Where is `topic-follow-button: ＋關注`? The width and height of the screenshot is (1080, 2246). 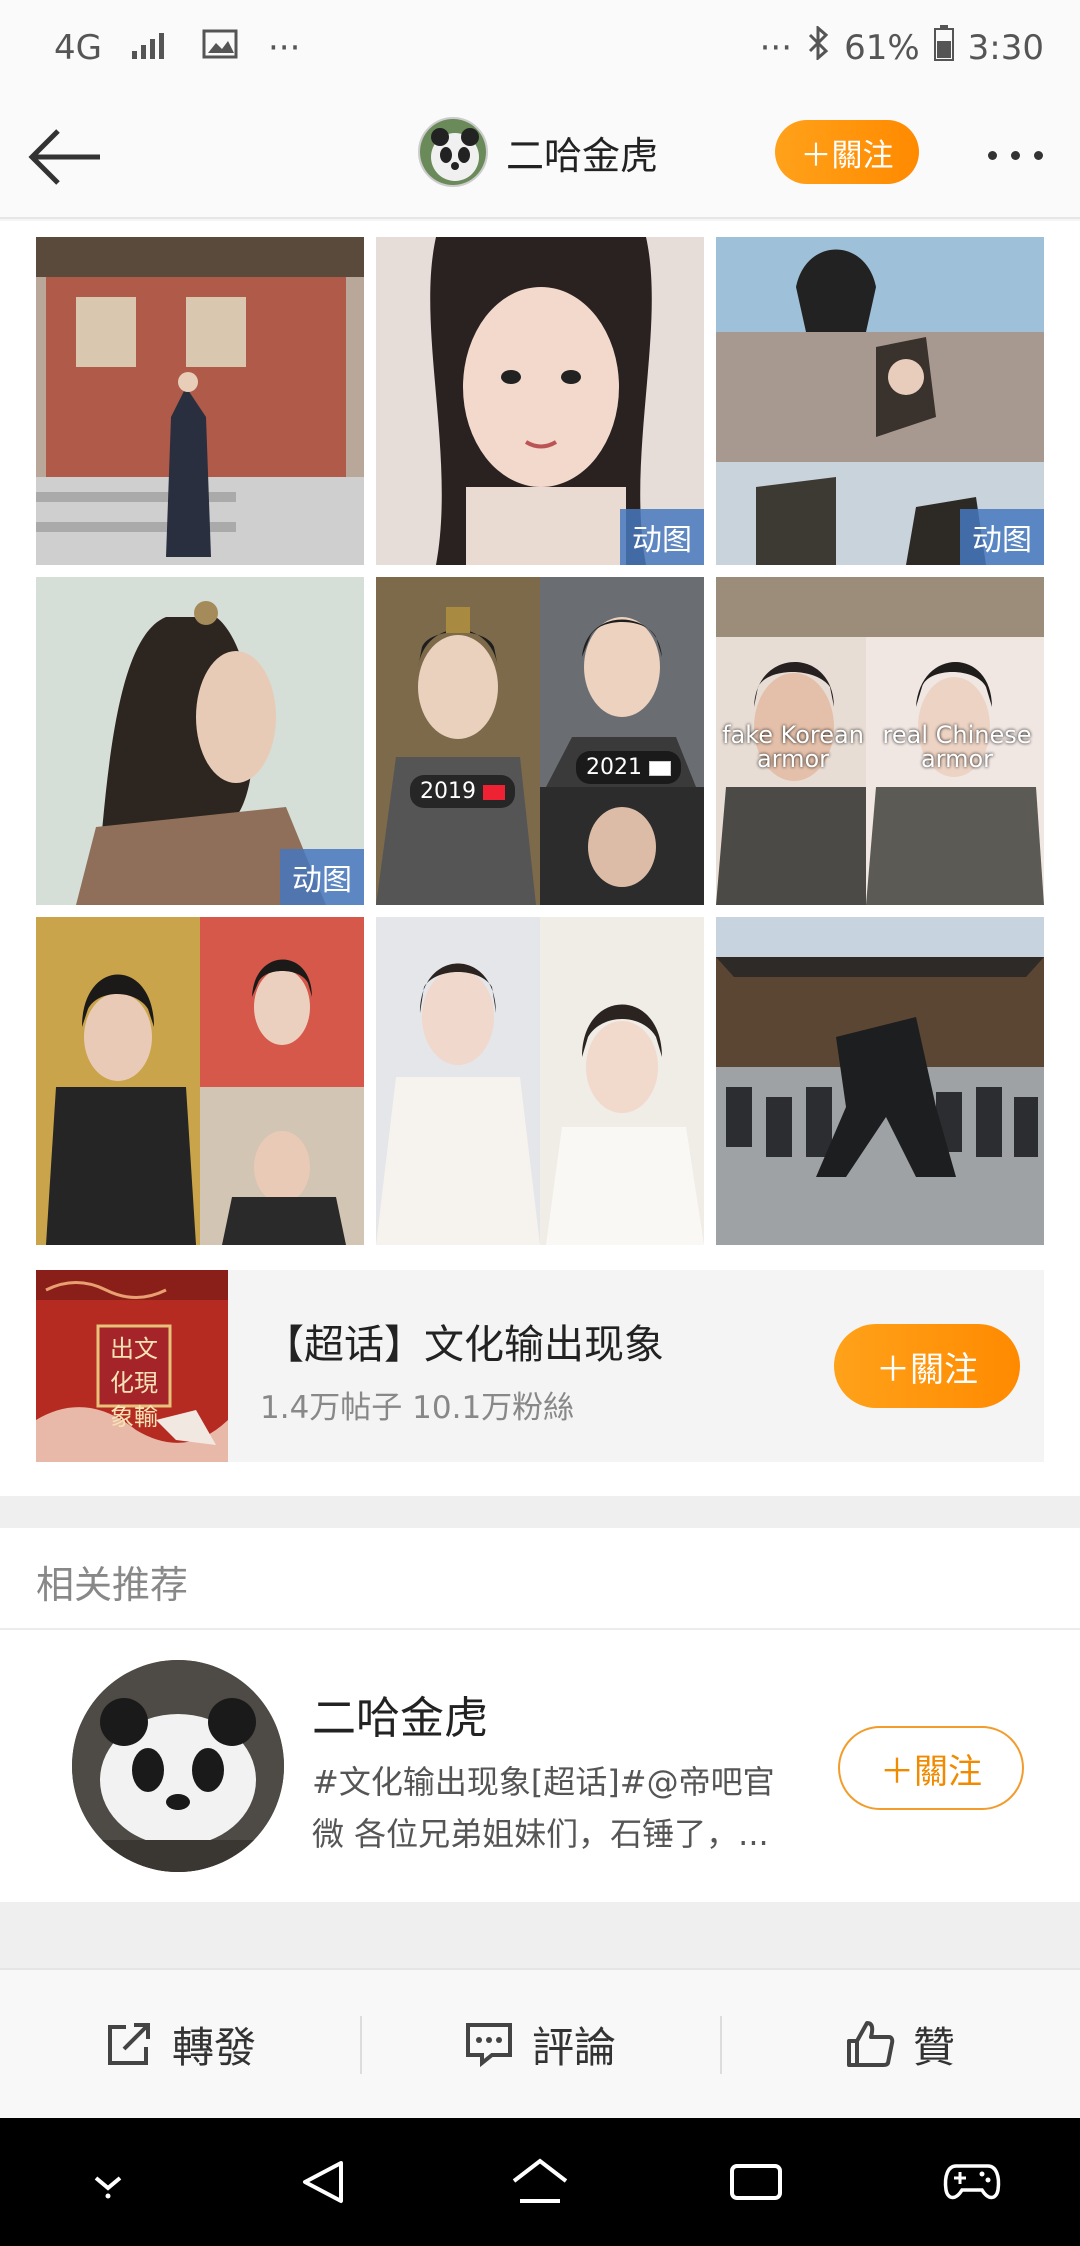
topic-follow-button: ＋關注 is located at coordinates (927, 1366).